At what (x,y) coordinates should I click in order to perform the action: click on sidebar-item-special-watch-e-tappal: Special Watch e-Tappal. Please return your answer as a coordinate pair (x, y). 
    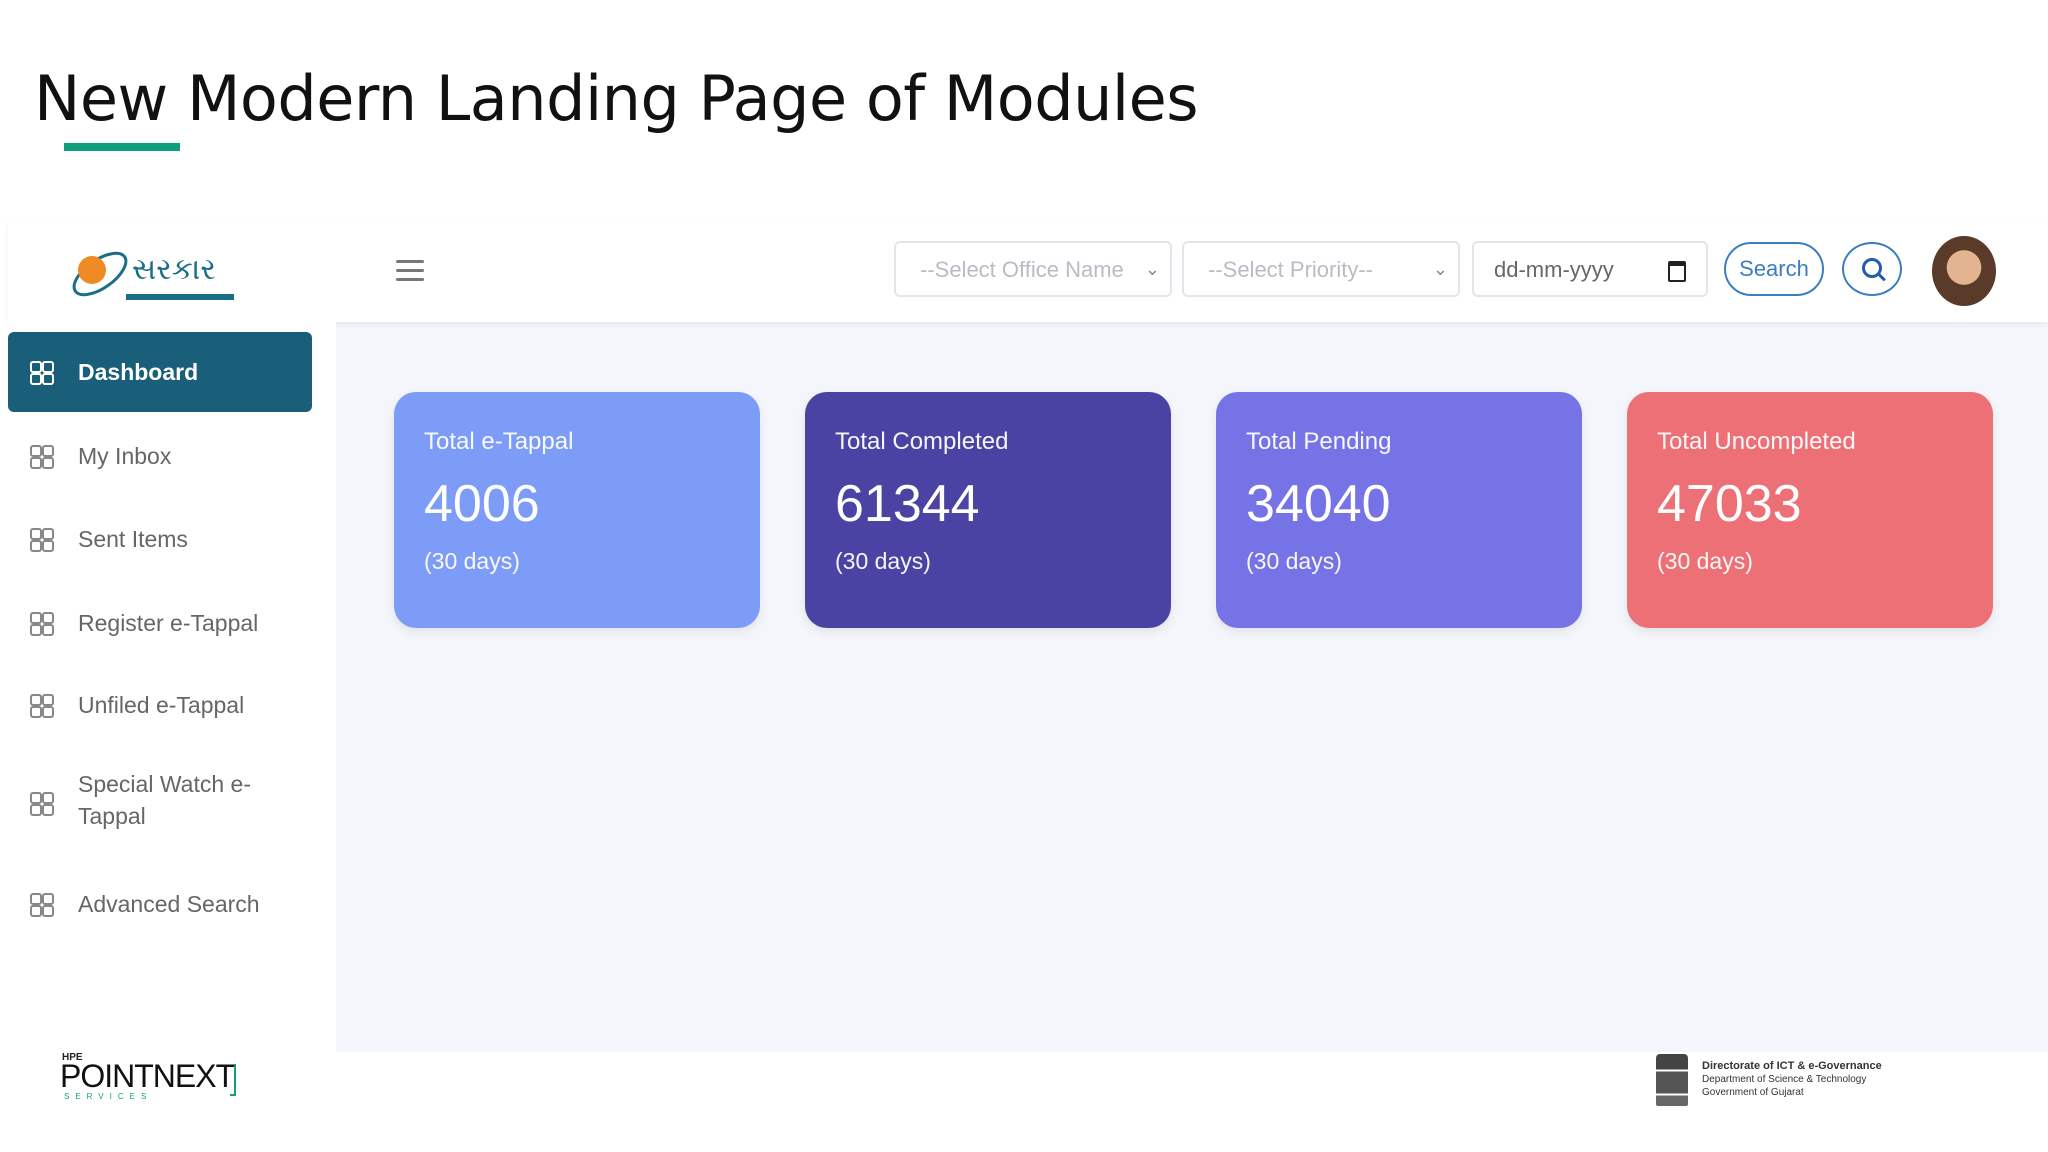
    Looking at the image, I should click on (160, 802).